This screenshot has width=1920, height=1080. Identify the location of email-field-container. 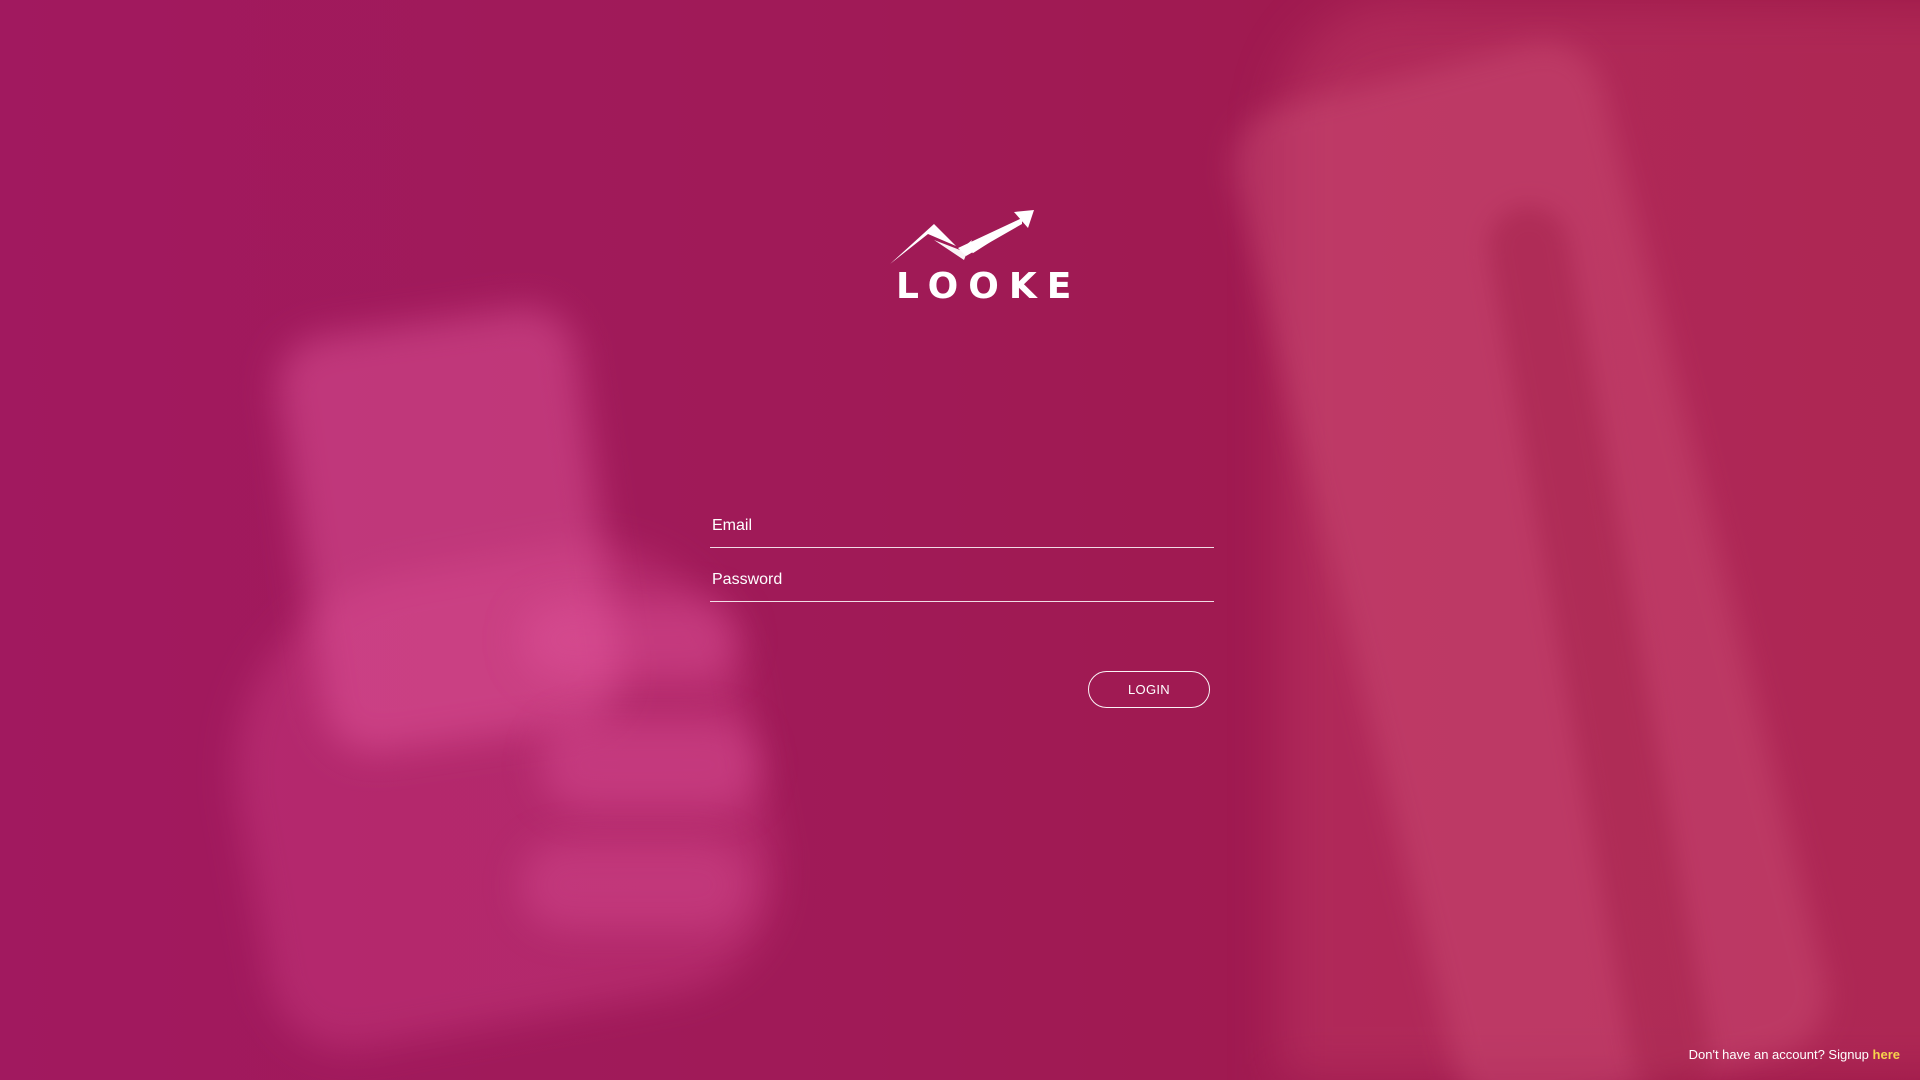
(962, 526).